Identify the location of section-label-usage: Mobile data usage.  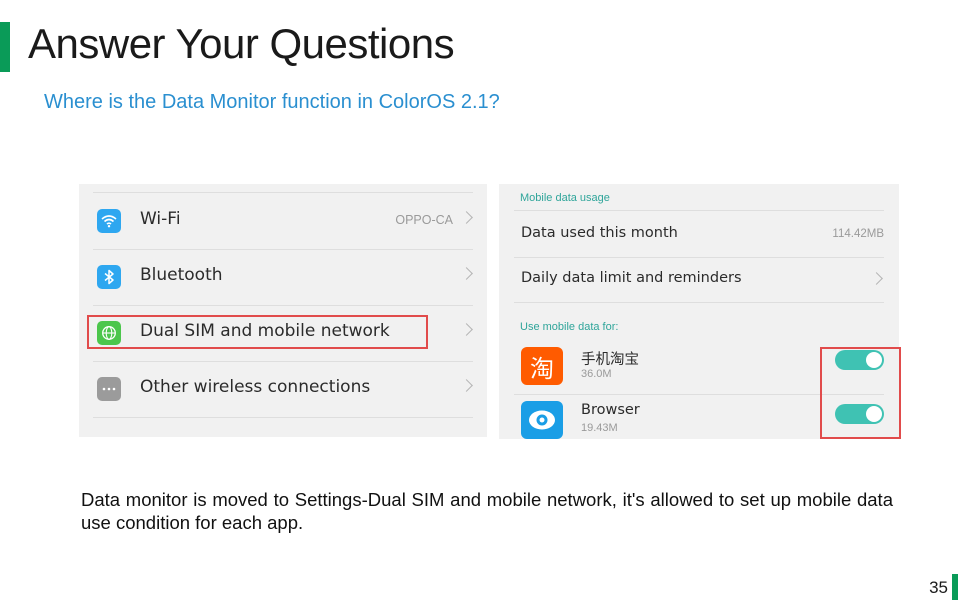
(565, 198).